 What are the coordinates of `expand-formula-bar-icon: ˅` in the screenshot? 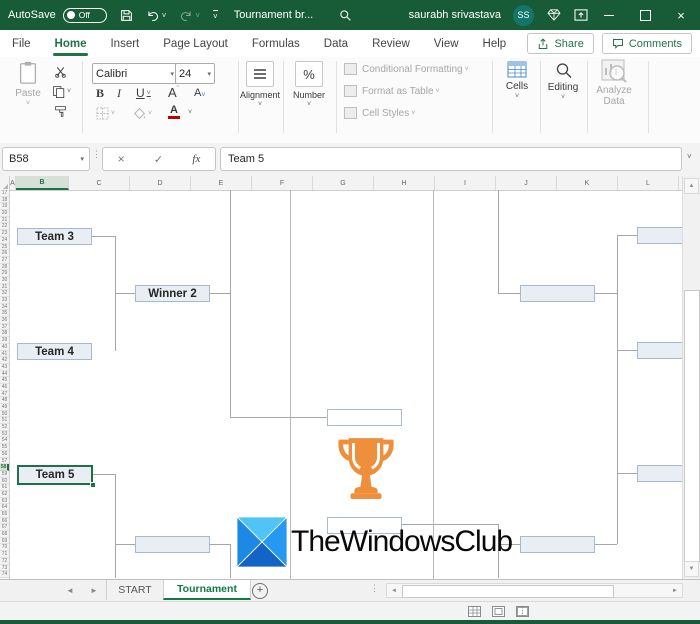 It's located at (689, 156).